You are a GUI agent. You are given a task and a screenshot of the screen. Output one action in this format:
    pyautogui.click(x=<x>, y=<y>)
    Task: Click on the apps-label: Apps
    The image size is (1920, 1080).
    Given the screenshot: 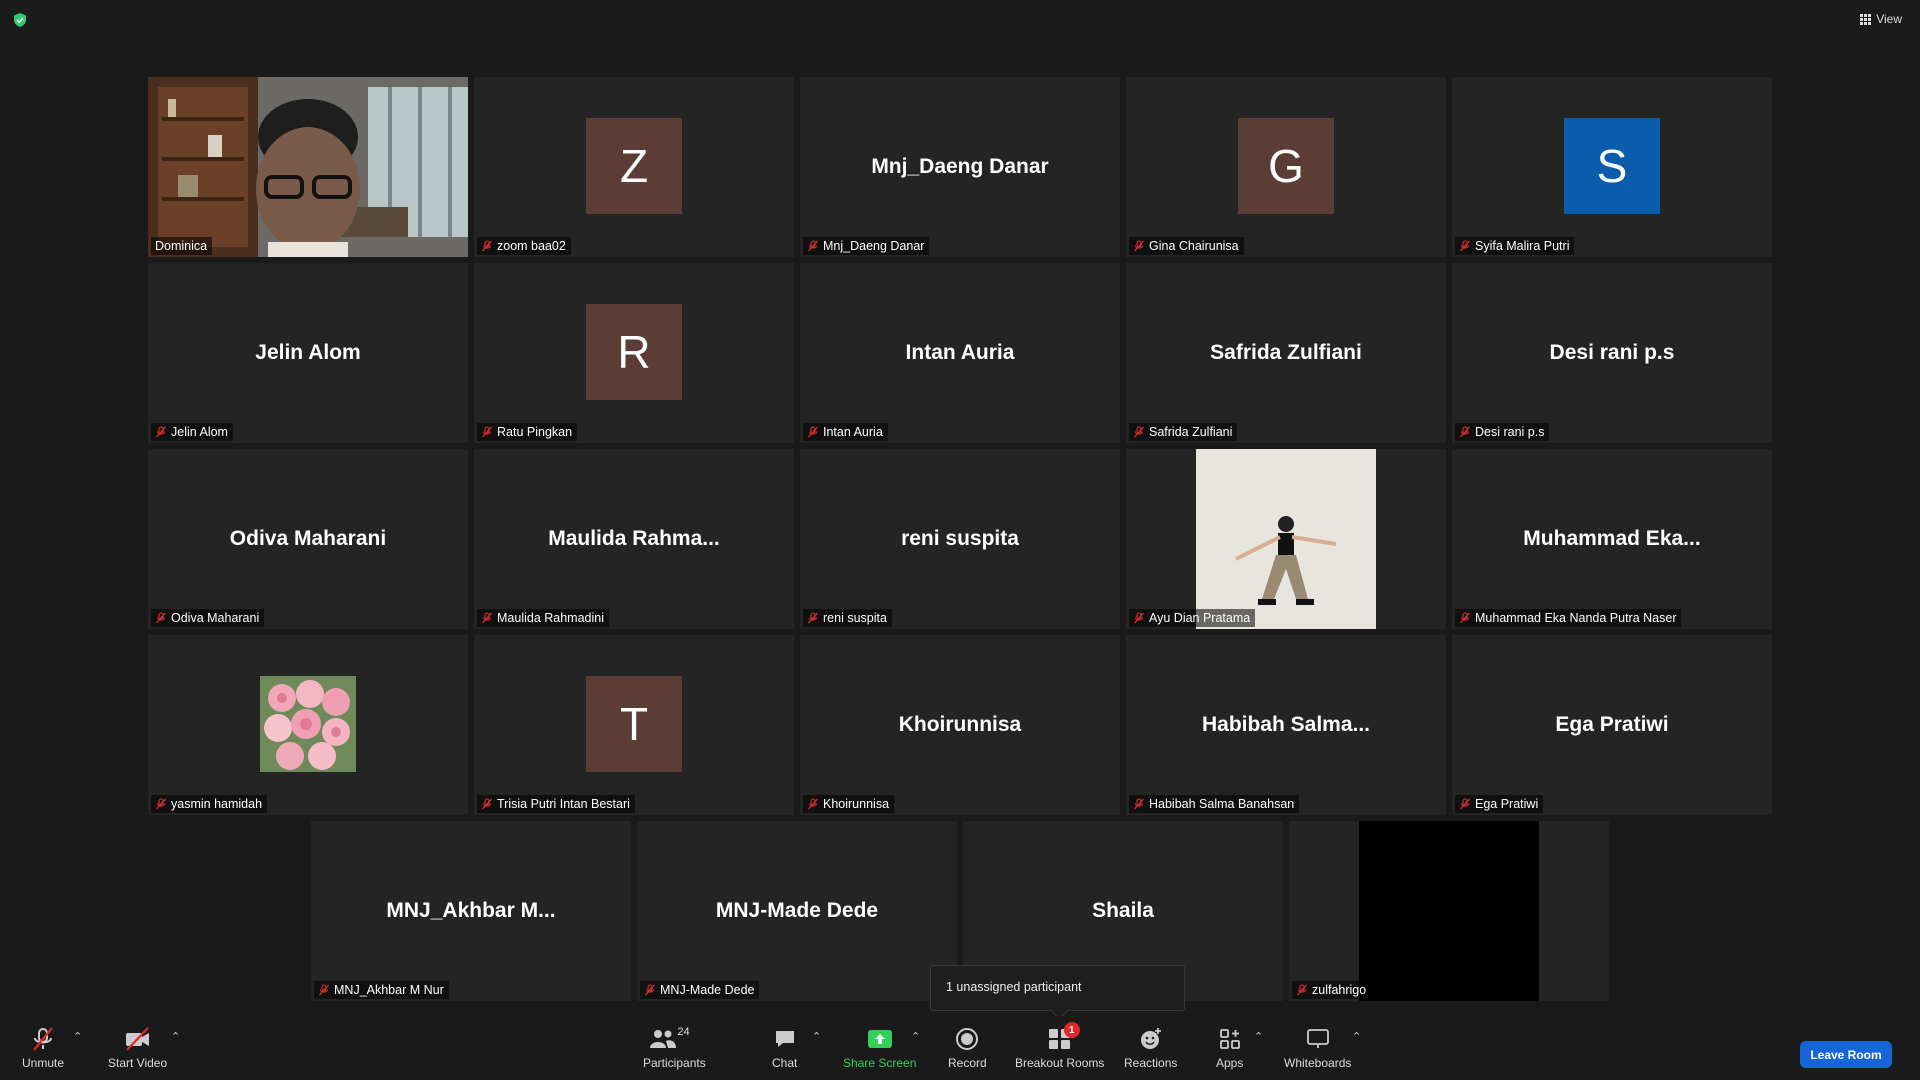 What is the action you would take?
    pyautogui.click(x=1230, y=1063)
    